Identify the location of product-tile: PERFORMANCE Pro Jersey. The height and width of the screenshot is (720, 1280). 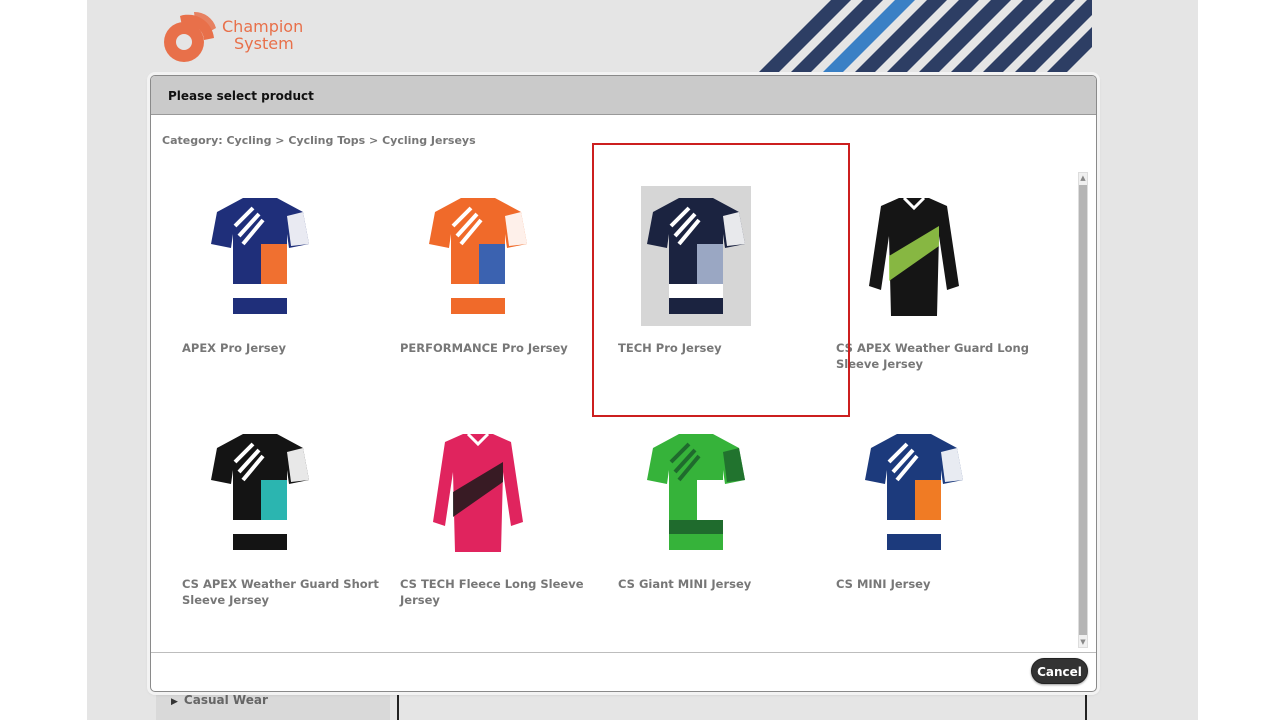
(478, 286).